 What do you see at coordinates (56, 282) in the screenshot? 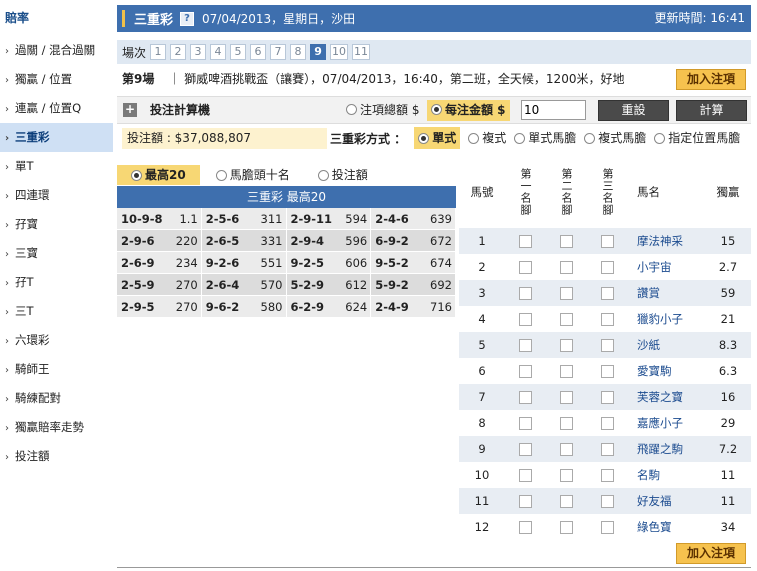
I see `sidebar-item: › 孖T` at bounding box center [56, 282].